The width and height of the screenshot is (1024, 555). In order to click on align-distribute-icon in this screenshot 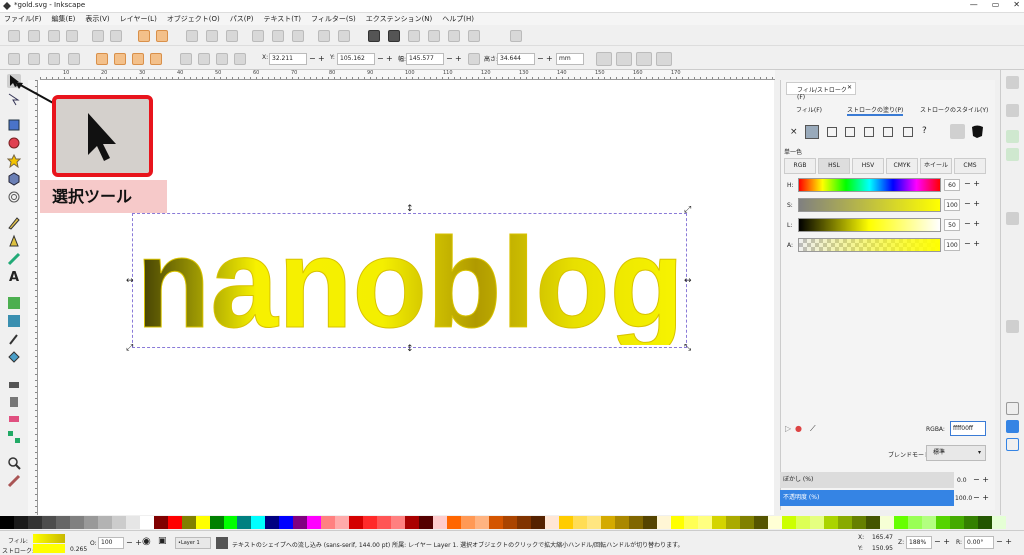, I will do `click(434, 36)`.